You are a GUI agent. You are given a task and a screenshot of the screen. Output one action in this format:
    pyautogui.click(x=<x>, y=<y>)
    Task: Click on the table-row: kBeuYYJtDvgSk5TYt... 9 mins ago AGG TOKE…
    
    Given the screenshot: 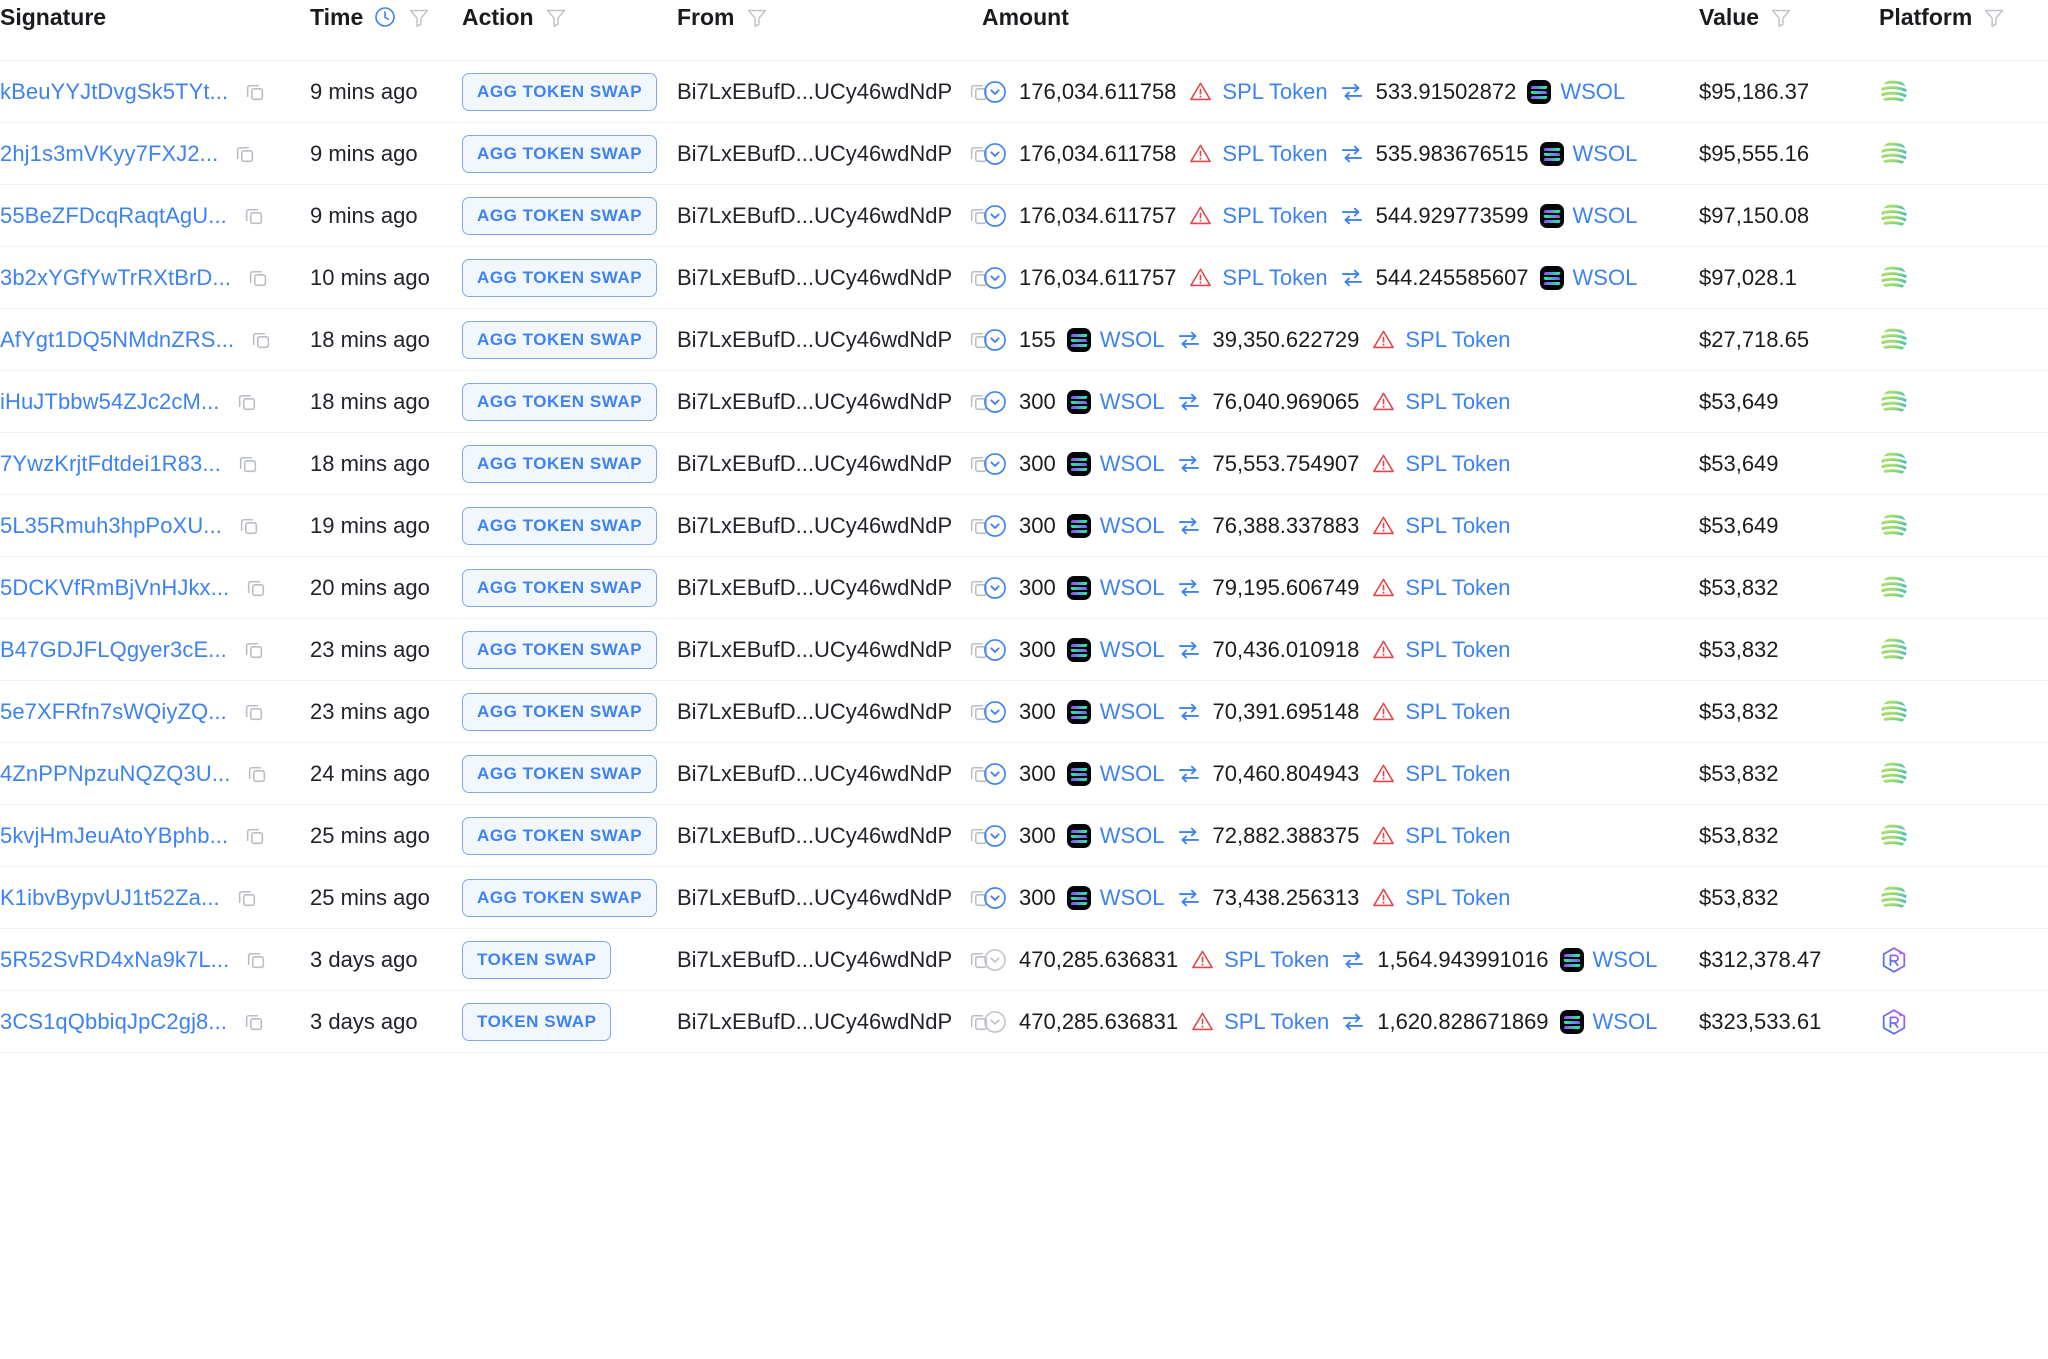 What is the action you would take?
    pyautogui.click(x=1024, y=92)
    